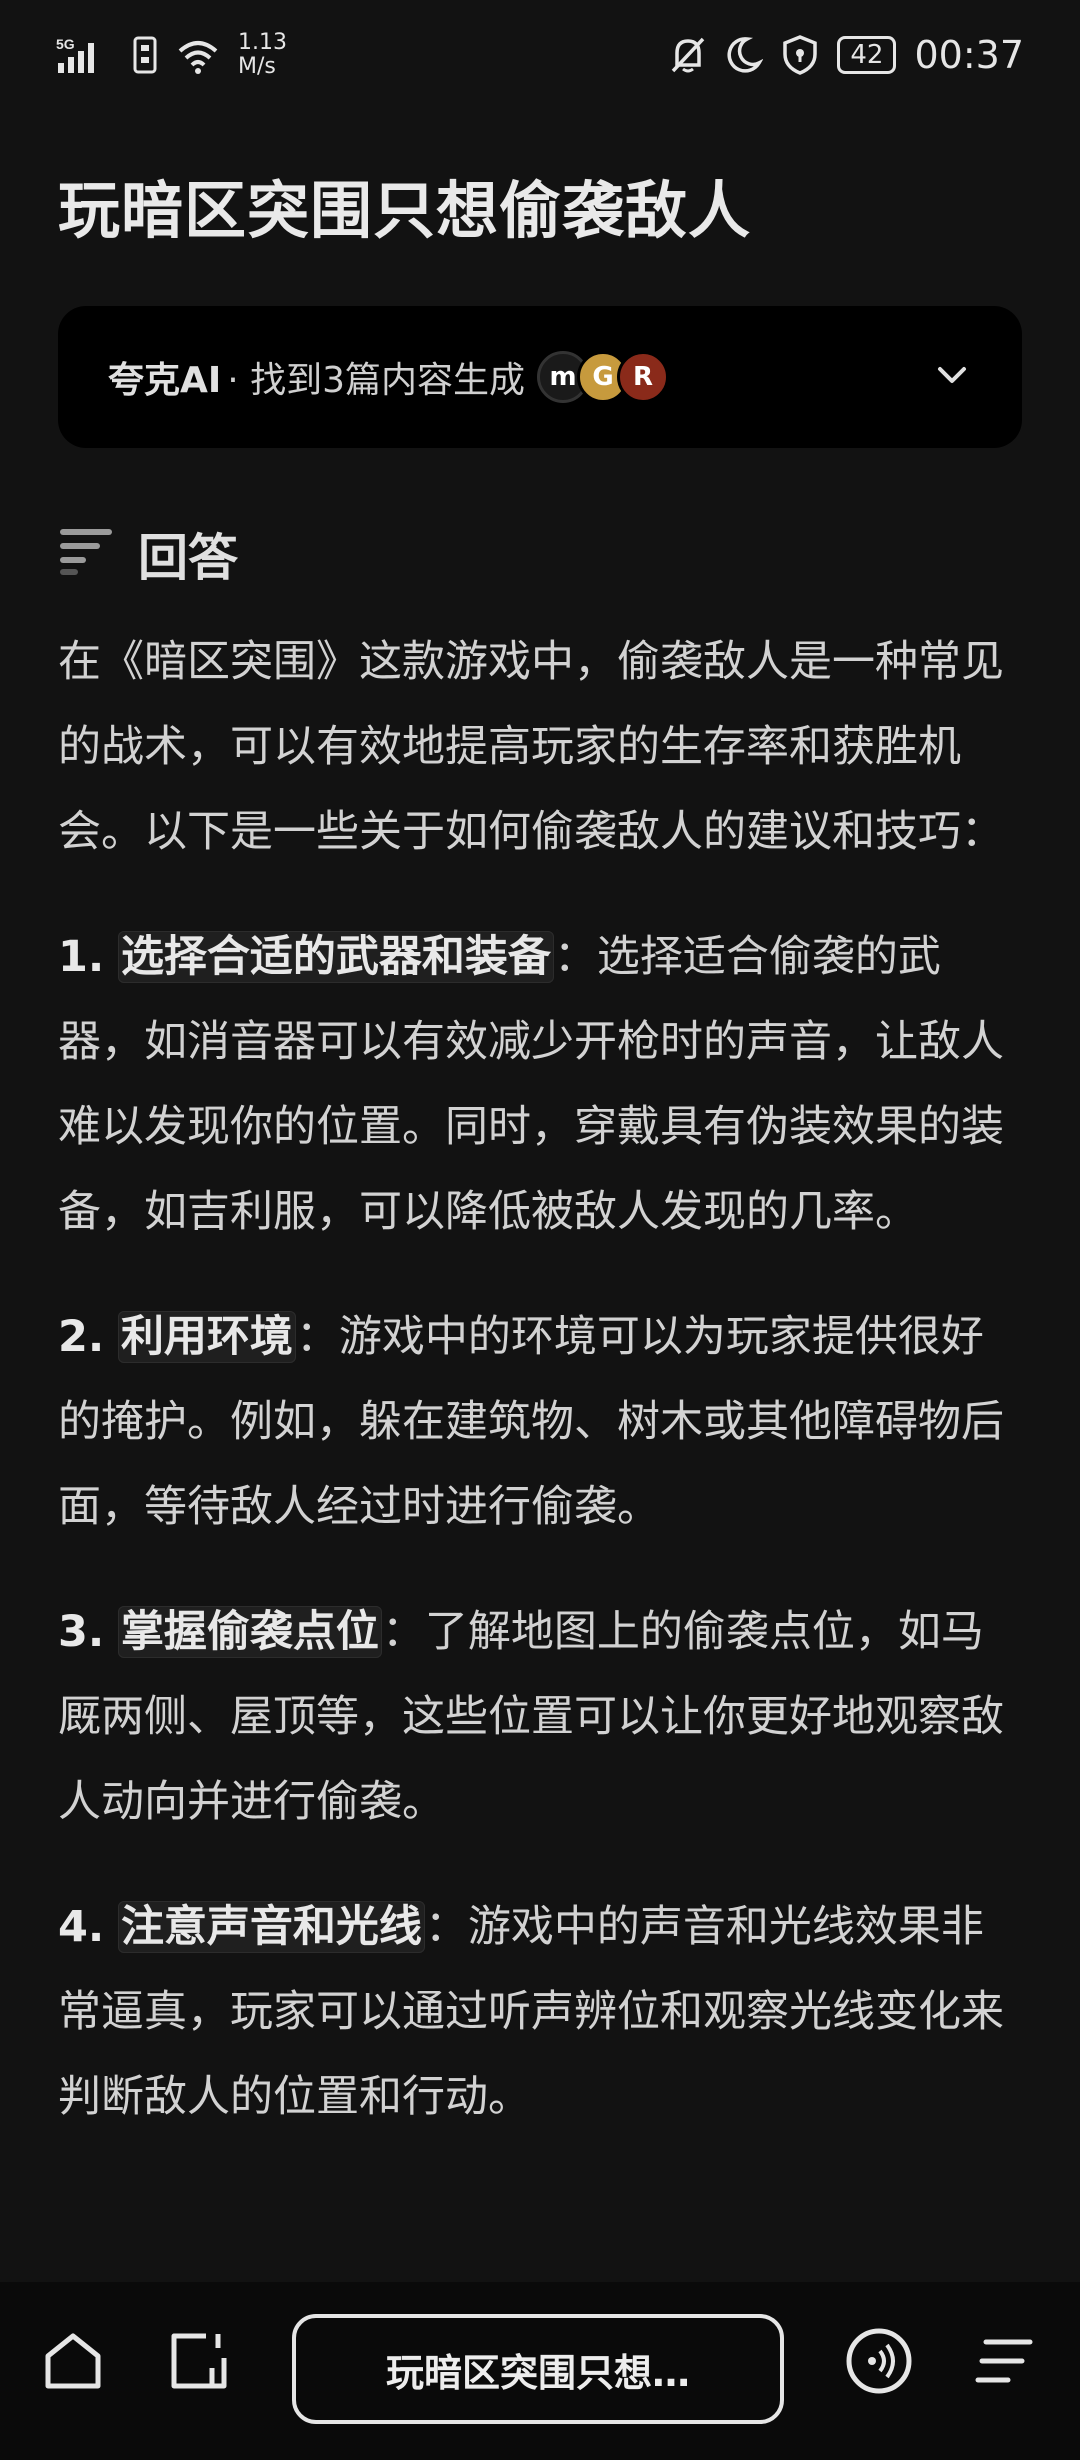 This screenshot has height=2460, width=1080. I want to click on mute-bell-icon, so click(688, 55).